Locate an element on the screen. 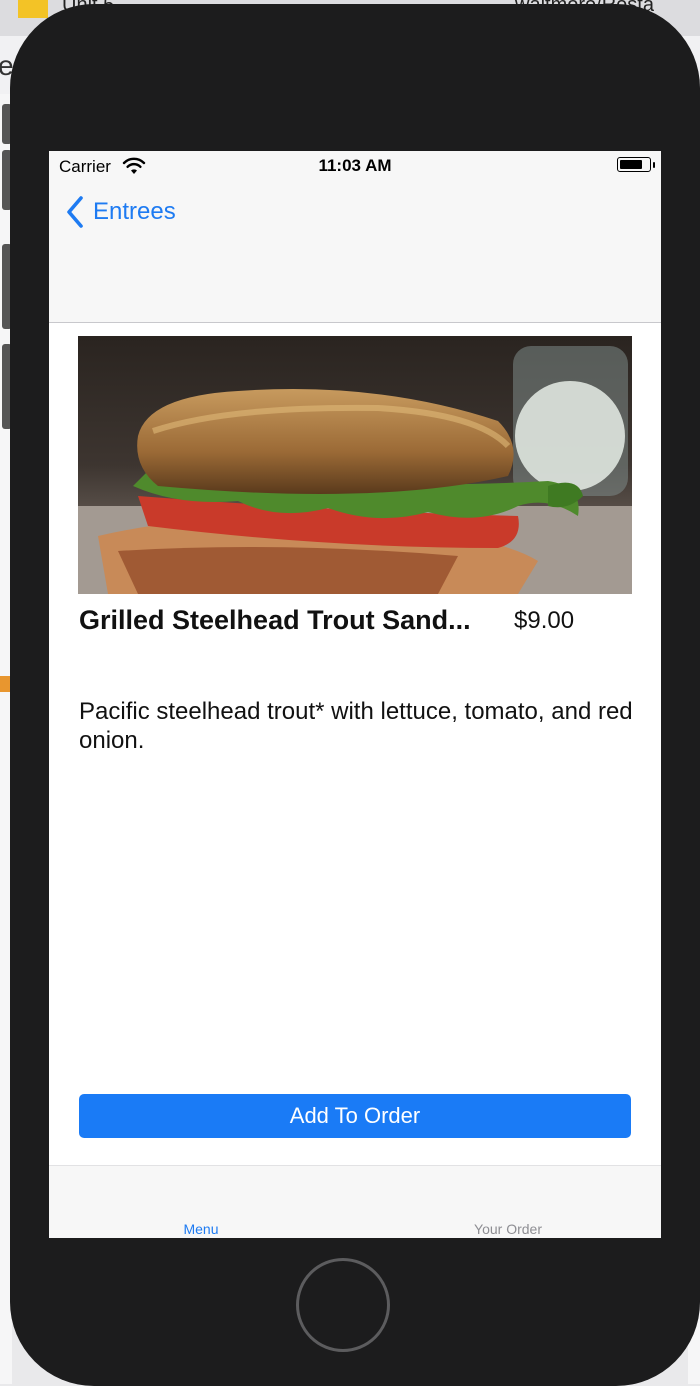 Image resolution: width=700 pixels, height=1386 pixels. back-button: Entrees is located at coordinates (120, 212).